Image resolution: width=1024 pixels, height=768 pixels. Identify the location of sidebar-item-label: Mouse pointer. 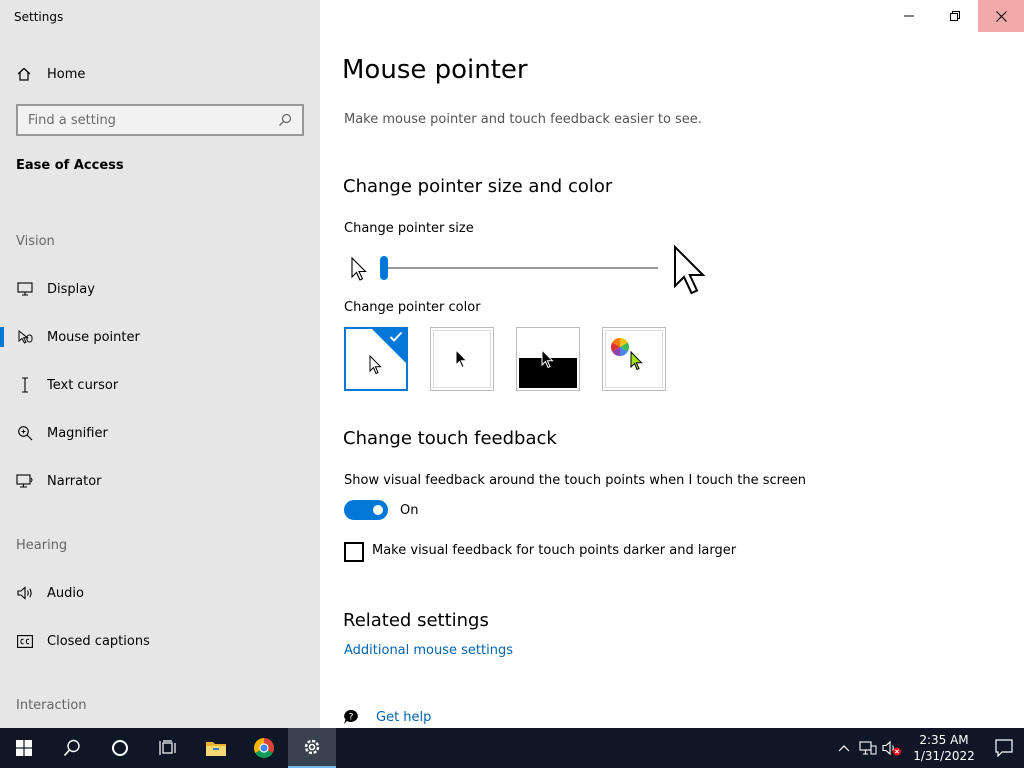
(93, 337).